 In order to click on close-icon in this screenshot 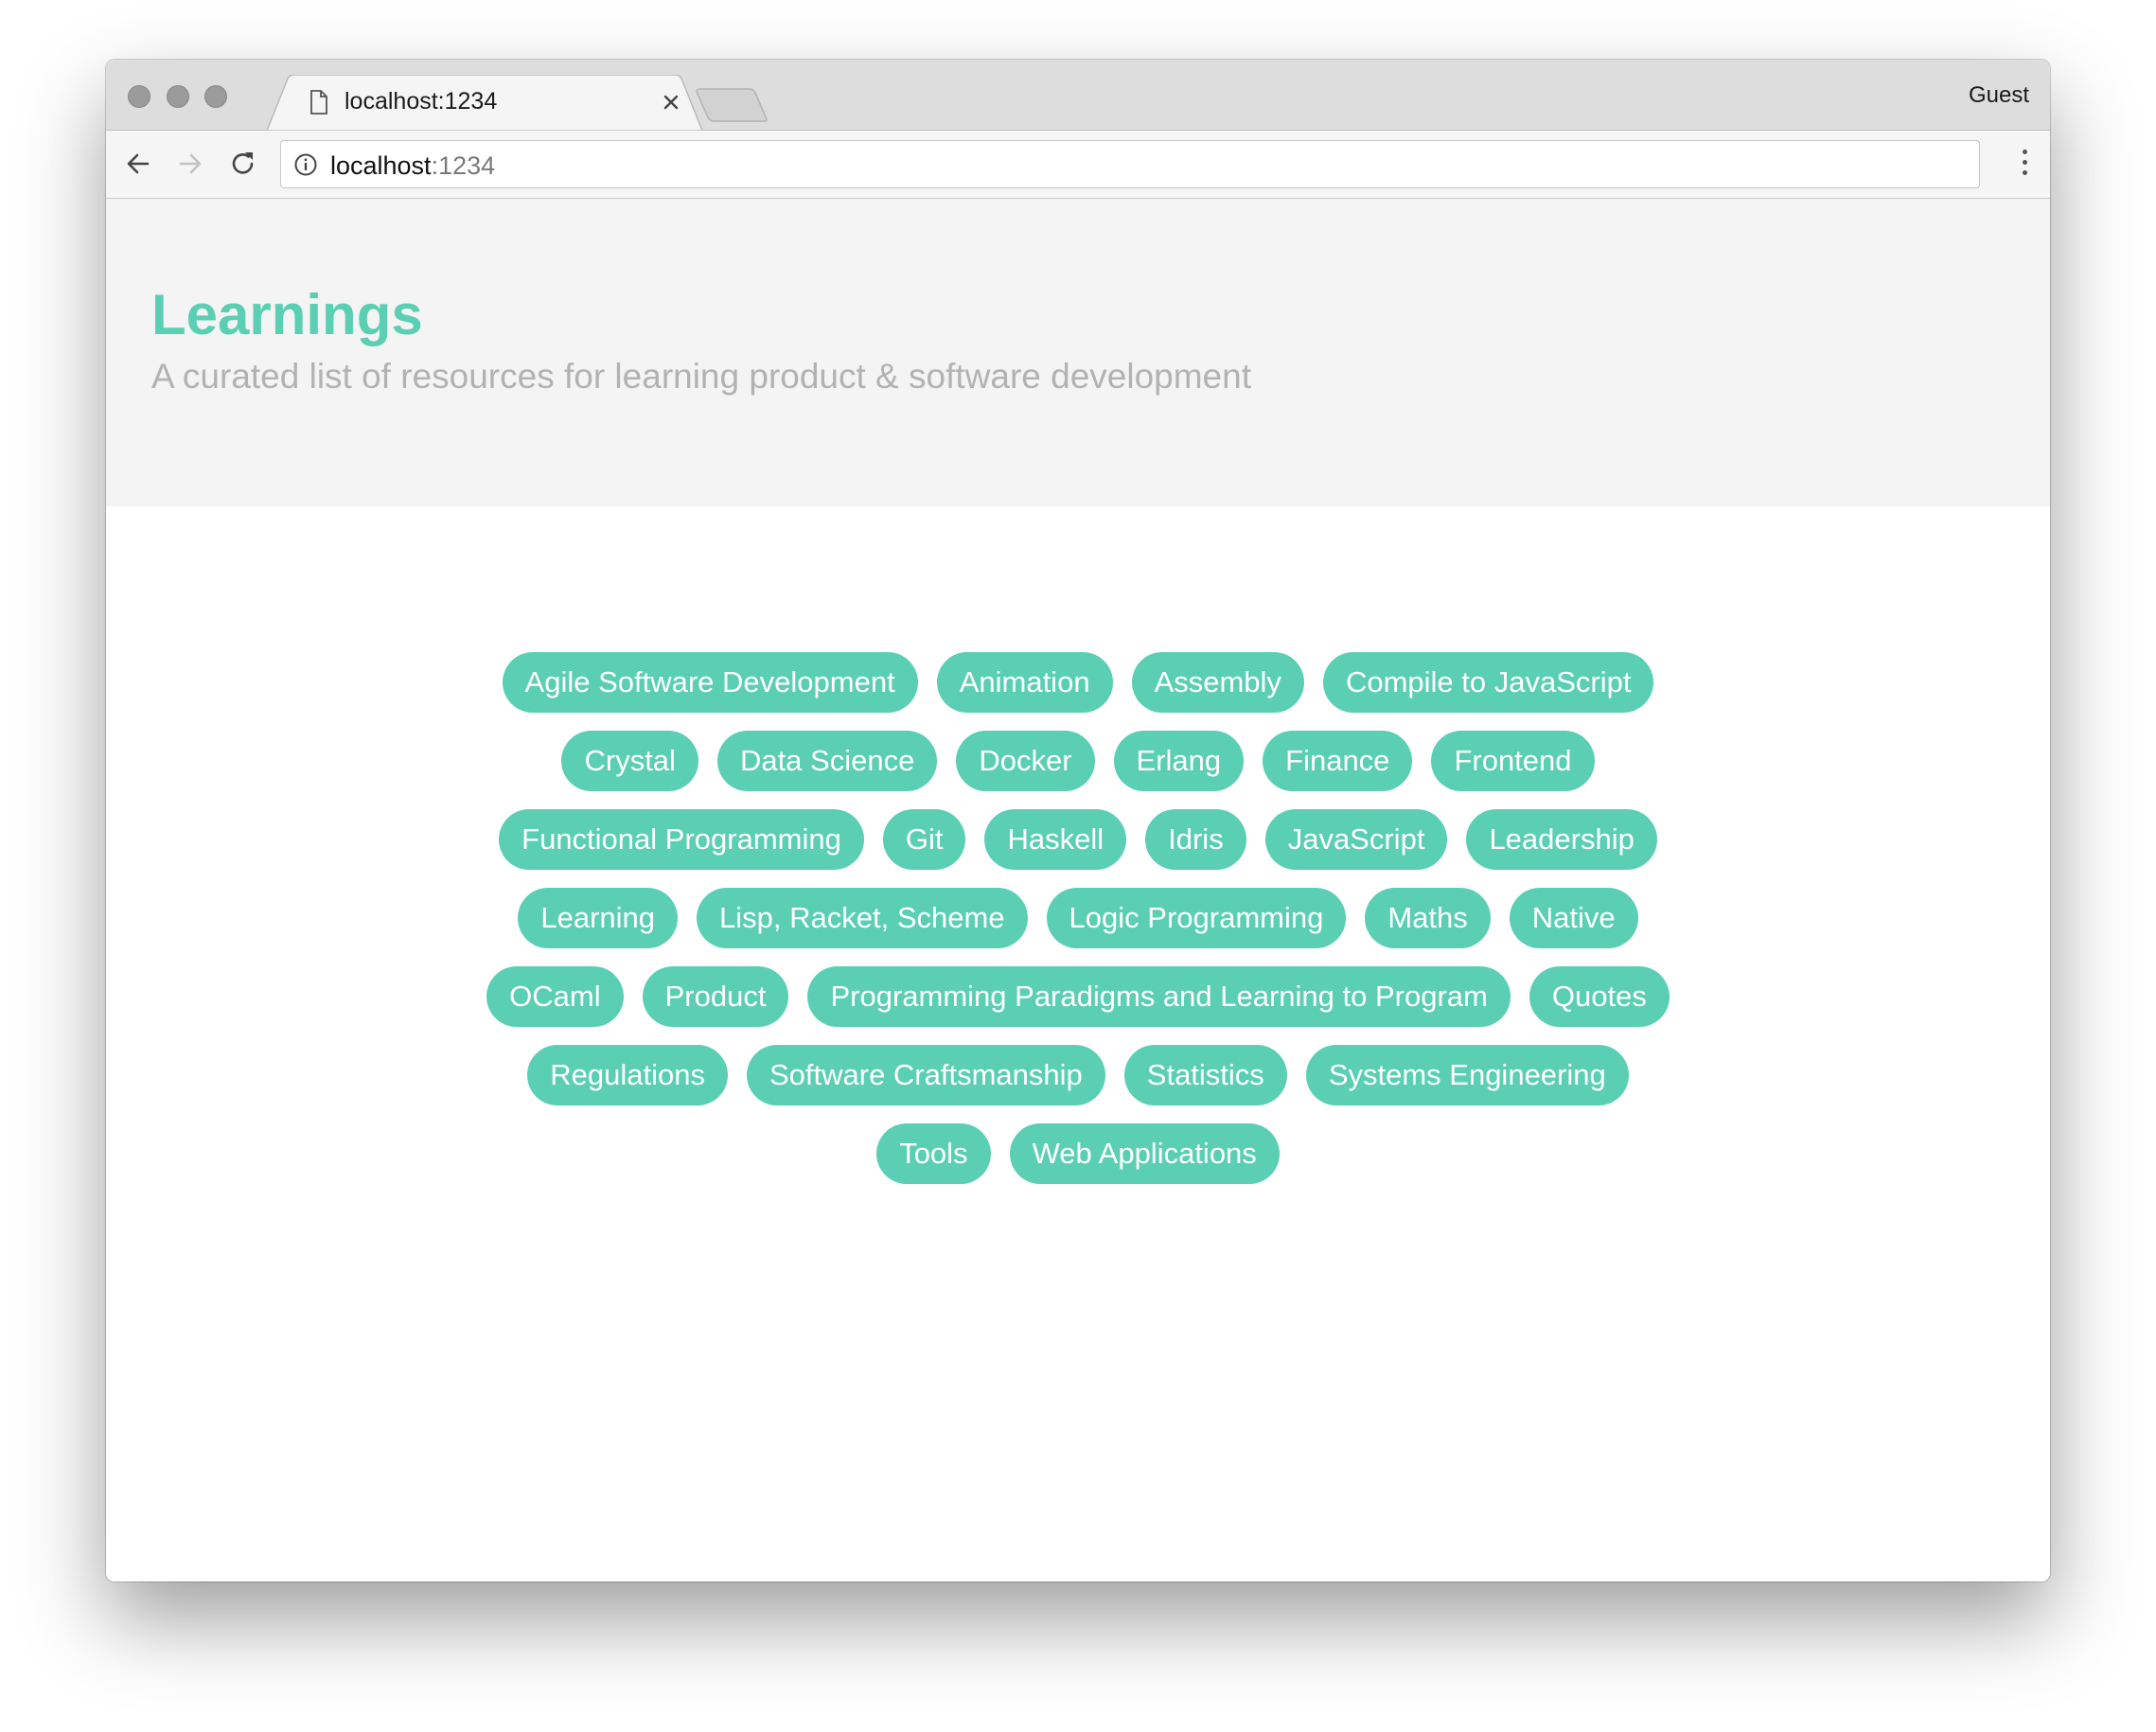, I will do `click(671, 102)`.